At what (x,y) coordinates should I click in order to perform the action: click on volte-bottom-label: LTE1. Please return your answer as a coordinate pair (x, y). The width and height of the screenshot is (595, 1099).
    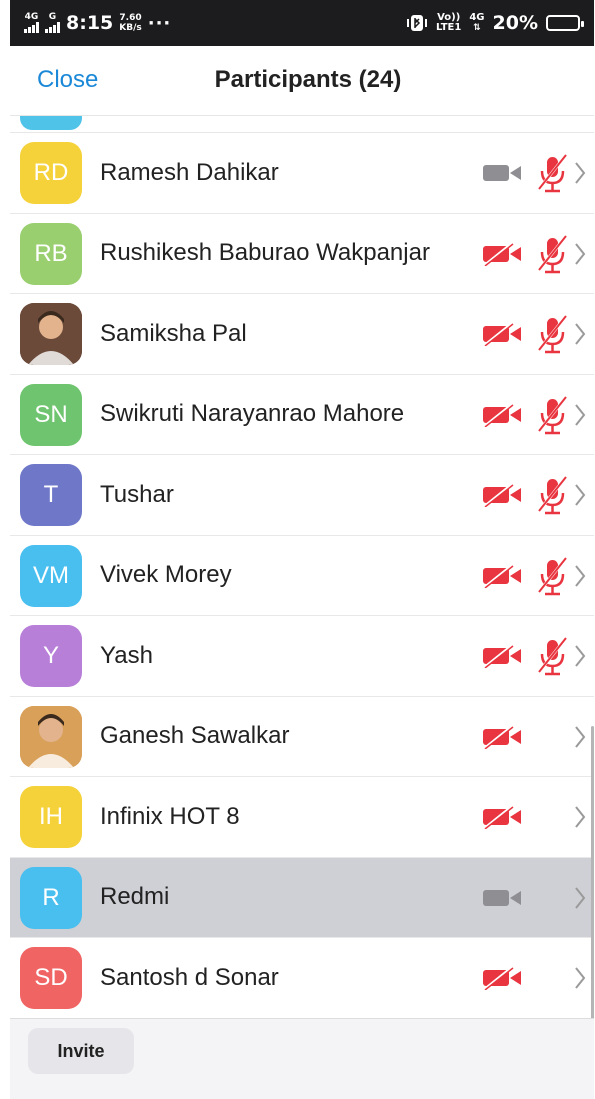
    Looking at the image, I should click on (449, 27).